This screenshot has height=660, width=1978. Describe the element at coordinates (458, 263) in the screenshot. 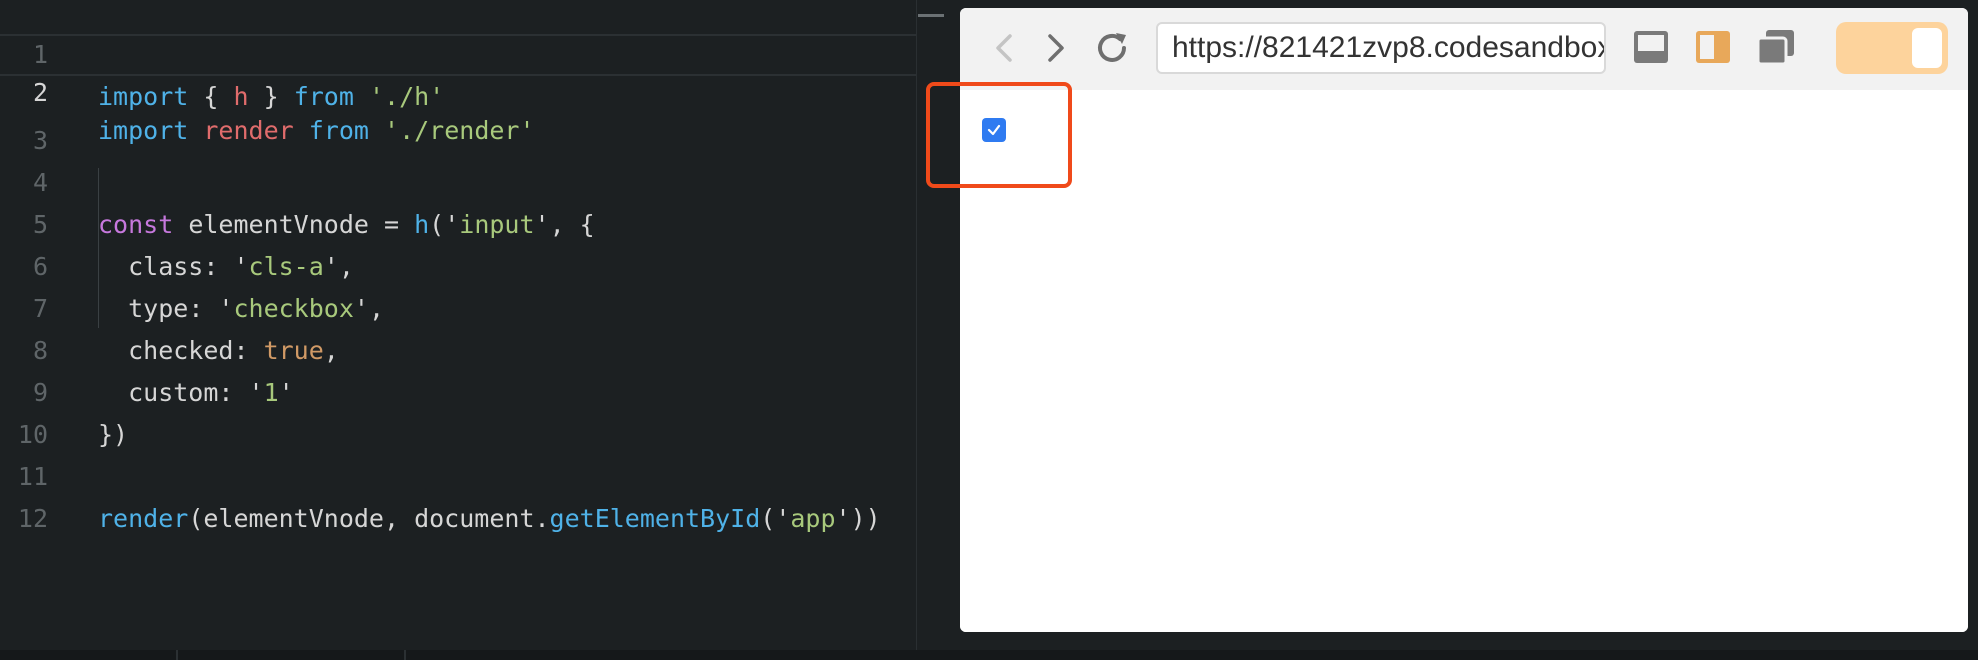

I see `code-line-6: 6 type: 'checkbox',` at that location.